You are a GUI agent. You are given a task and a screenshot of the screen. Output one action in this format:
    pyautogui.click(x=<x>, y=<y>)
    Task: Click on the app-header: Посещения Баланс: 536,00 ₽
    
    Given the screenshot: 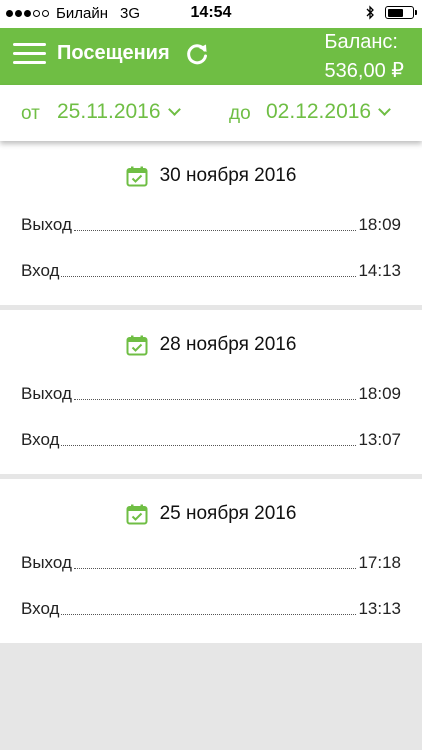 What is the action you would take?
    pyautogui.click(x=211, y=56)
    